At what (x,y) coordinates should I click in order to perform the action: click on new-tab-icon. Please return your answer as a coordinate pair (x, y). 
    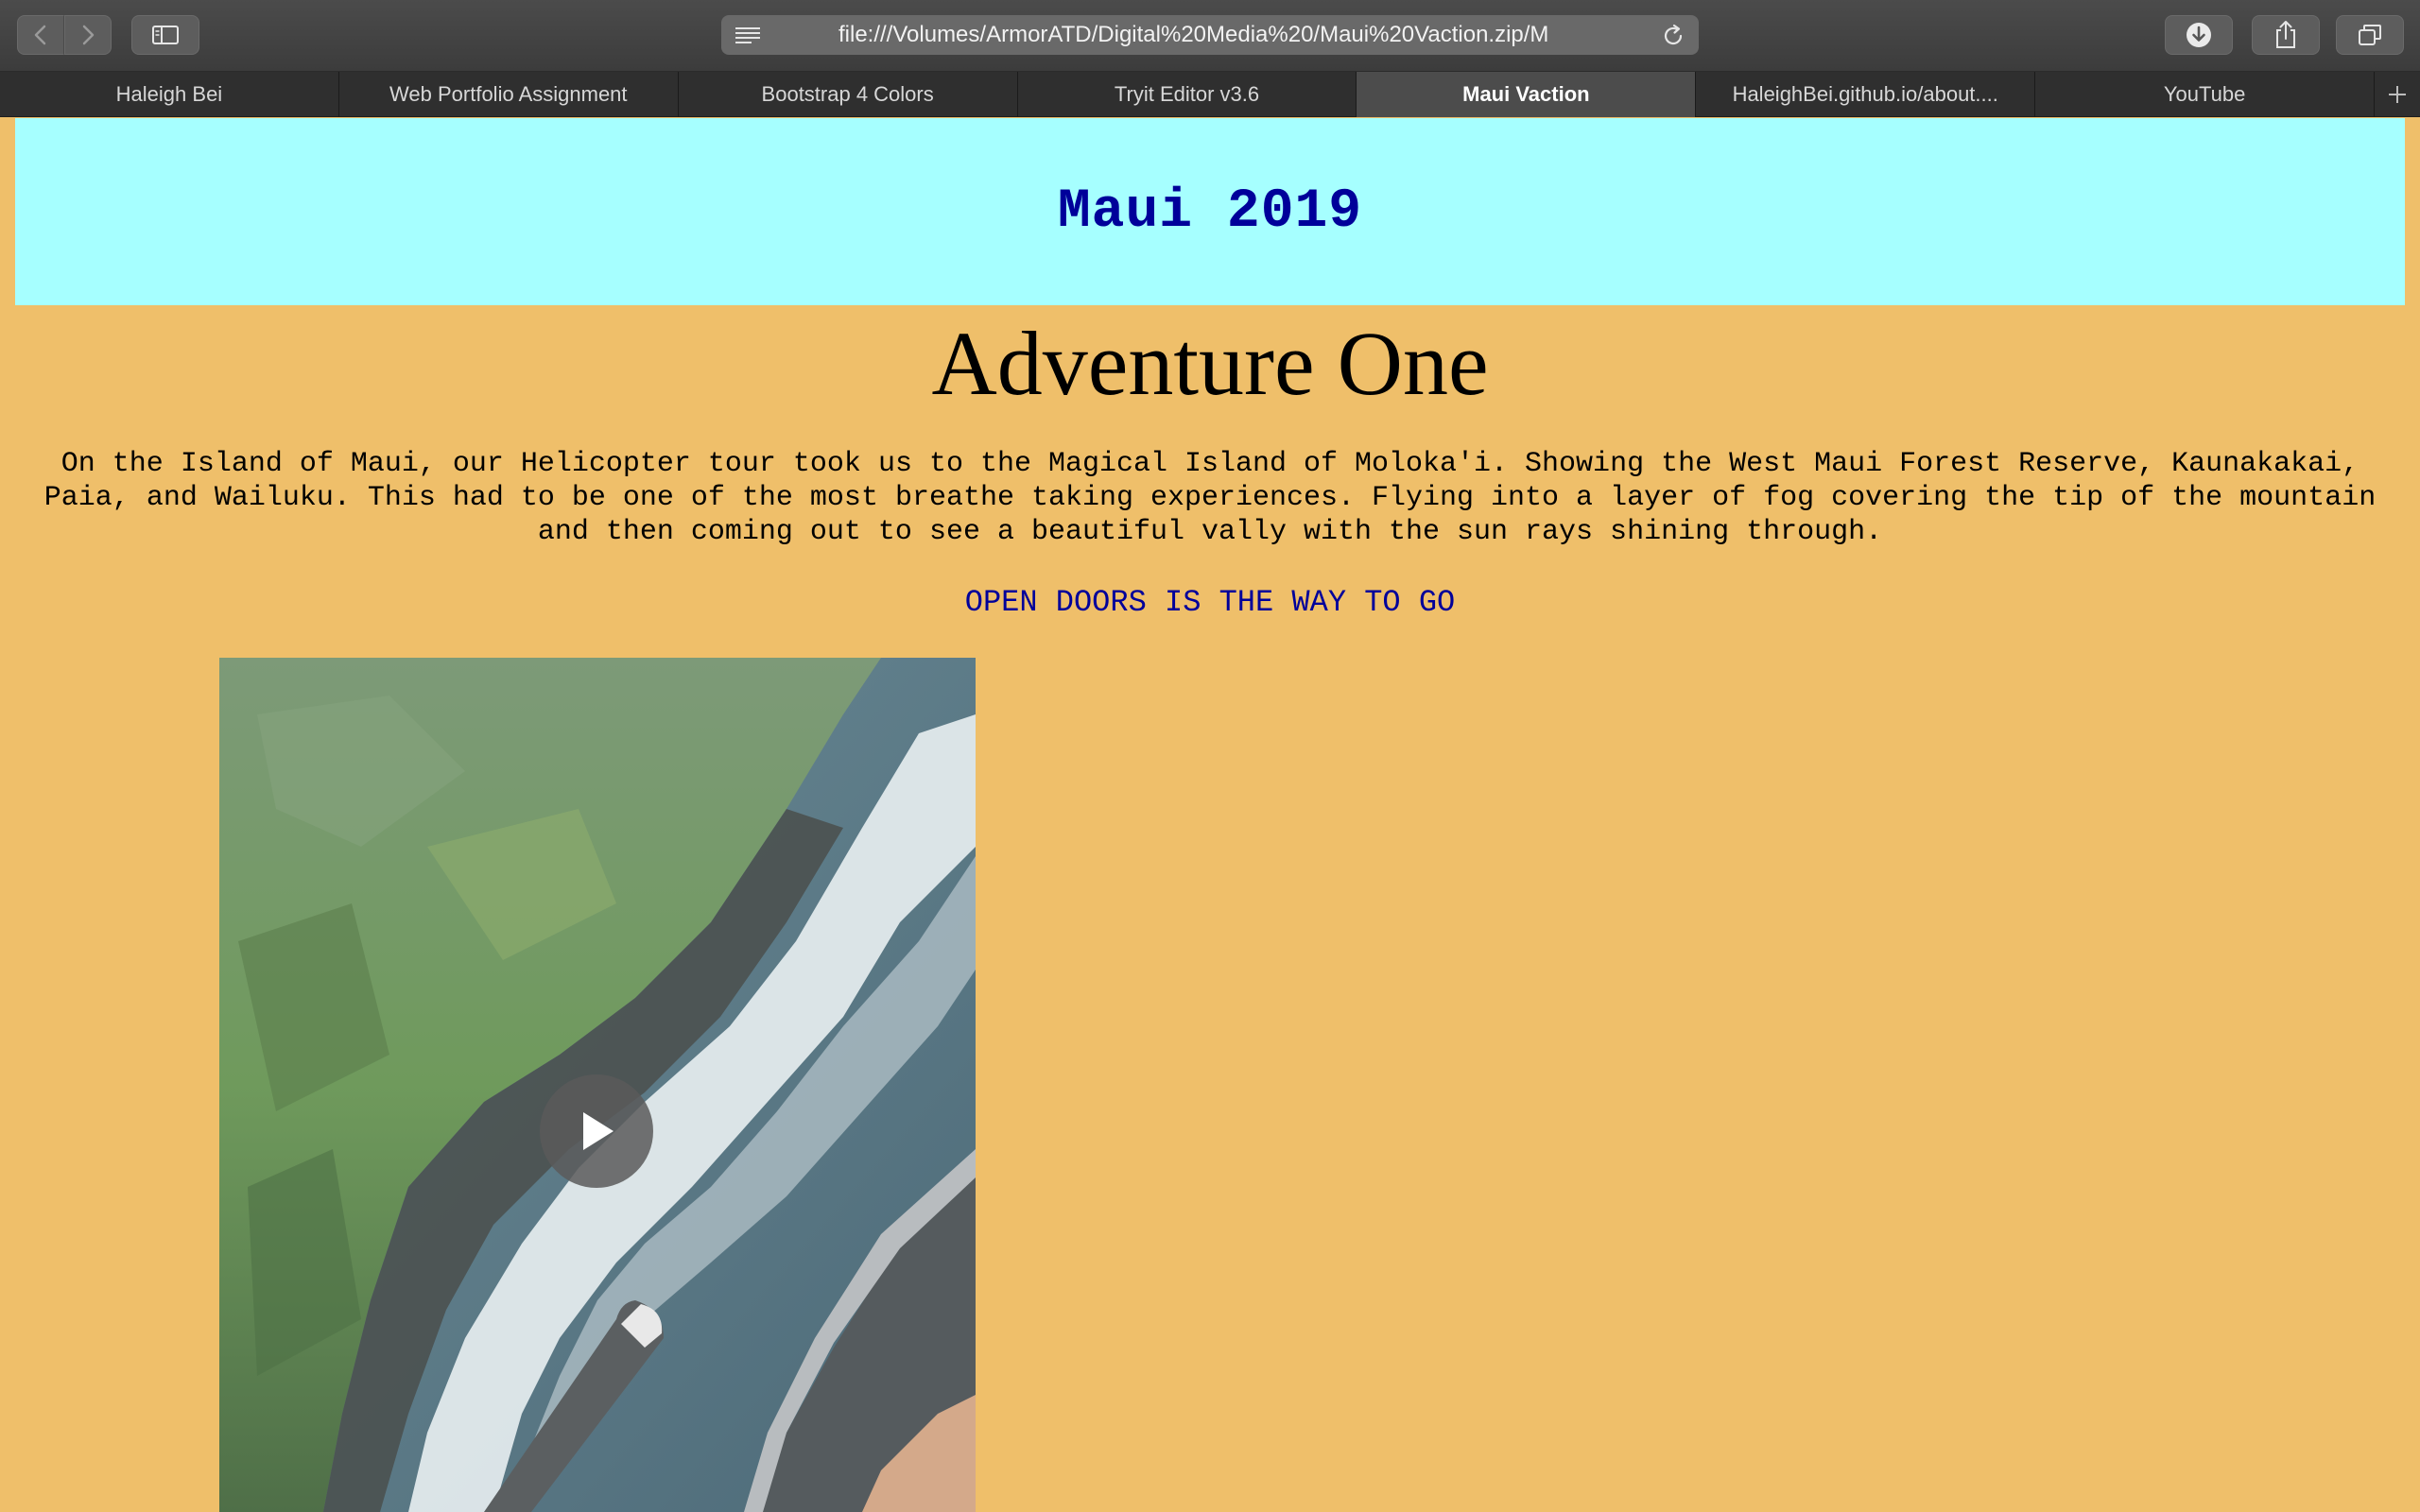
    Looking at the image, I should click on (2397, 94).